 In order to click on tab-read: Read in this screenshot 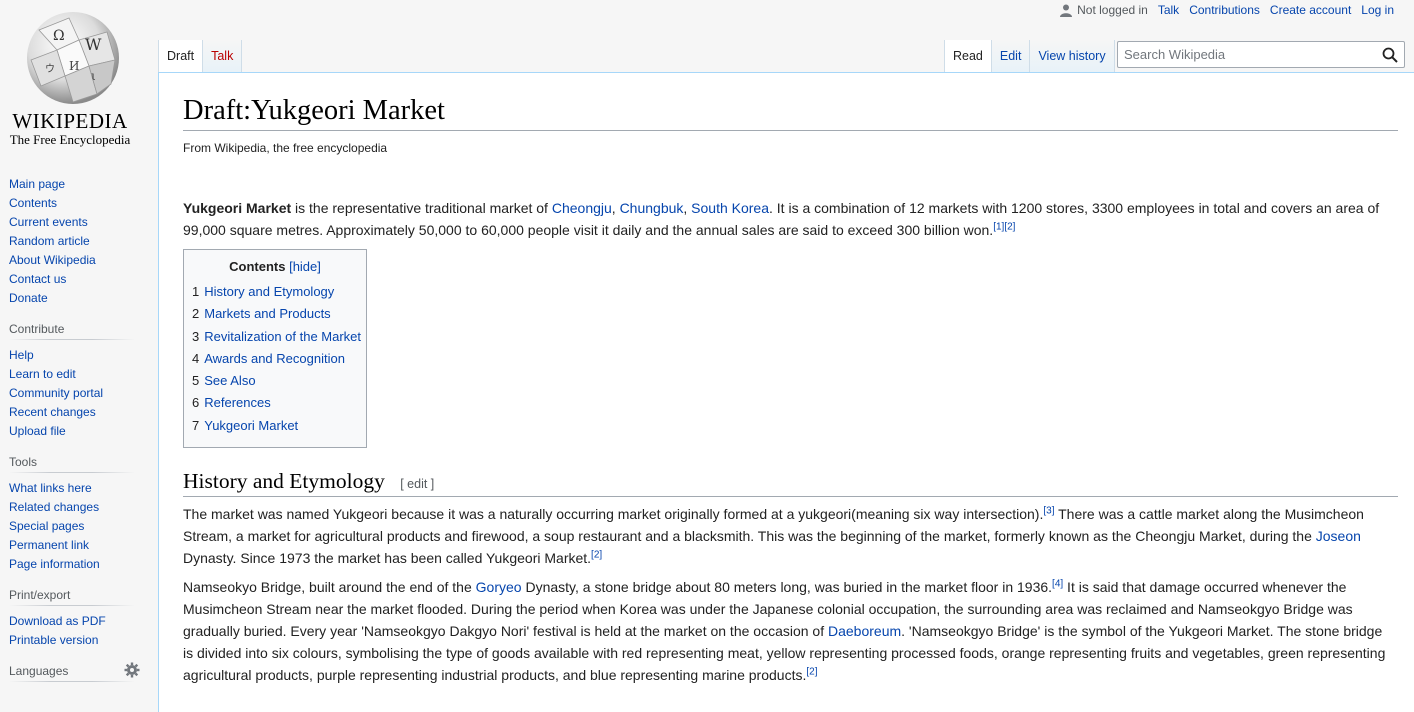, I will do `click(968, 56)`.